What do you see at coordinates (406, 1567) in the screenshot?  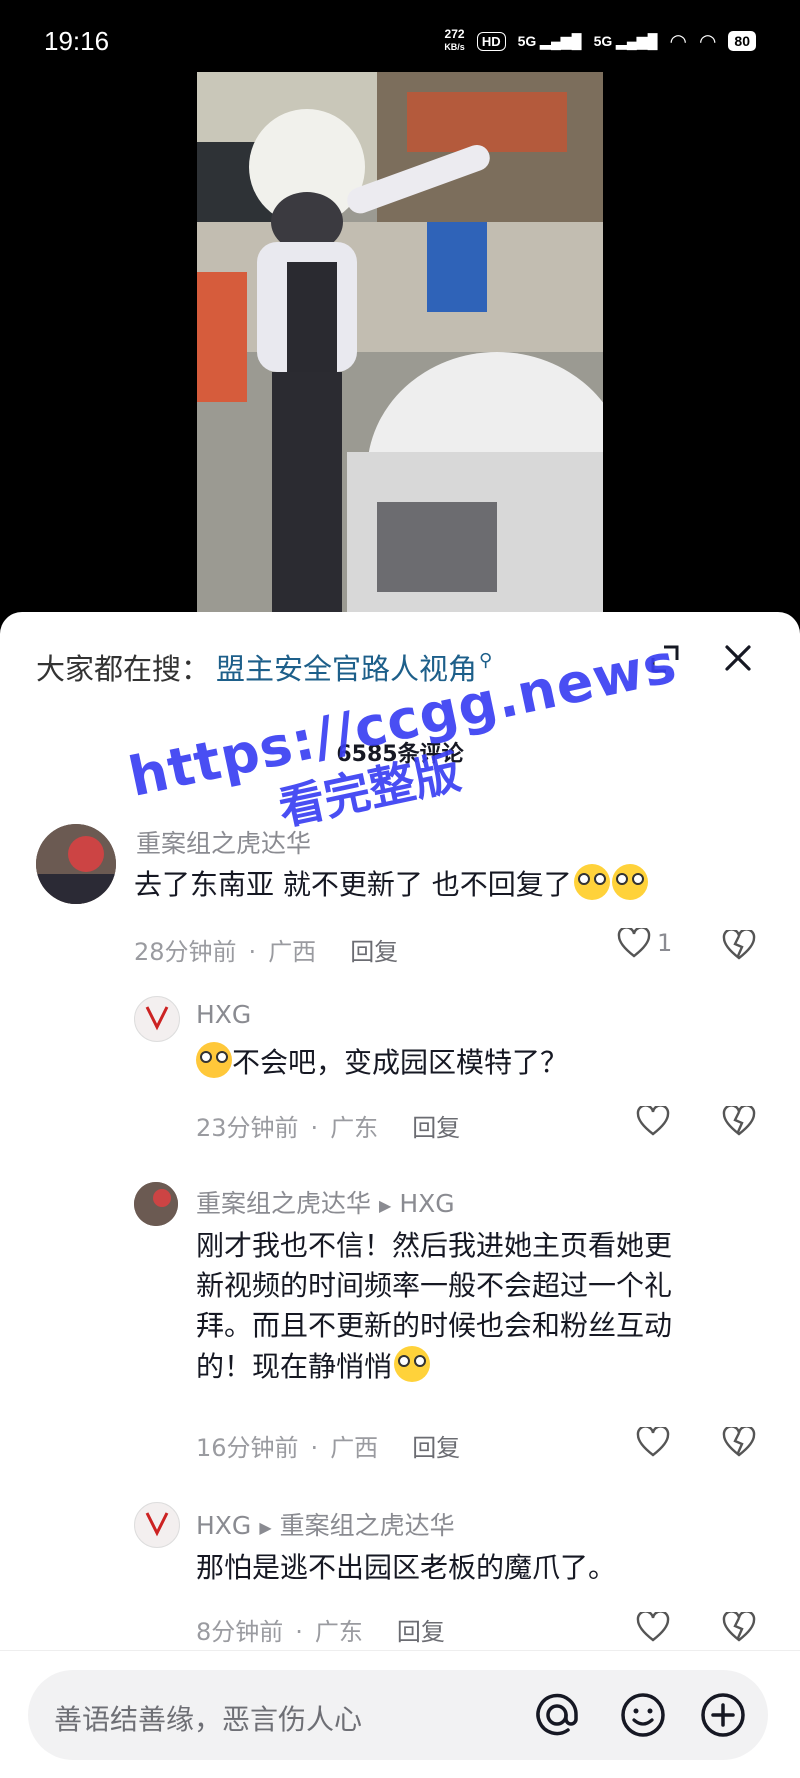 I see `comment-text: 那怕是逃不出园区老板的魔爪了。` at bounding box center [406, 1567].